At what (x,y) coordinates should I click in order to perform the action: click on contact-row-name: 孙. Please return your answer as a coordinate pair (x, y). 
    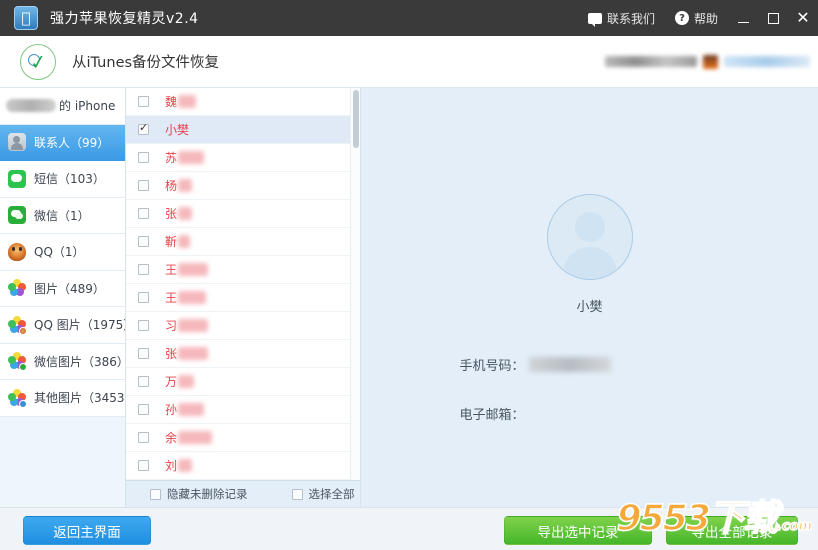
    Looking at the image, I should click on (185, 409).